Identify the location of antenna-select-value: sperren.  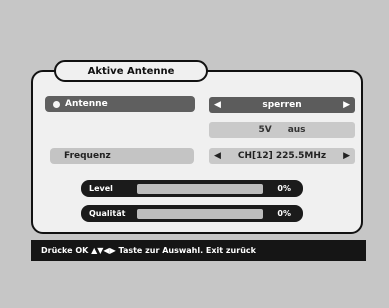
(282, 105).